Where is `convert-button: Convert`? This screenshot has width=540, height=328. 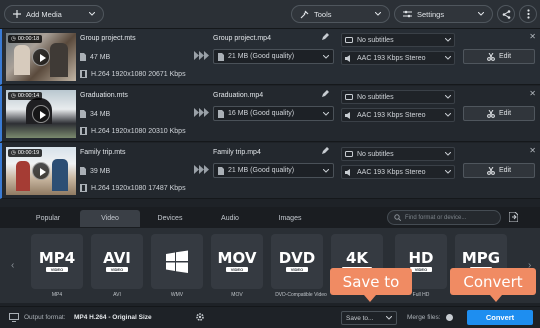 convert-button: Convert is located at coordinates (500, 317).